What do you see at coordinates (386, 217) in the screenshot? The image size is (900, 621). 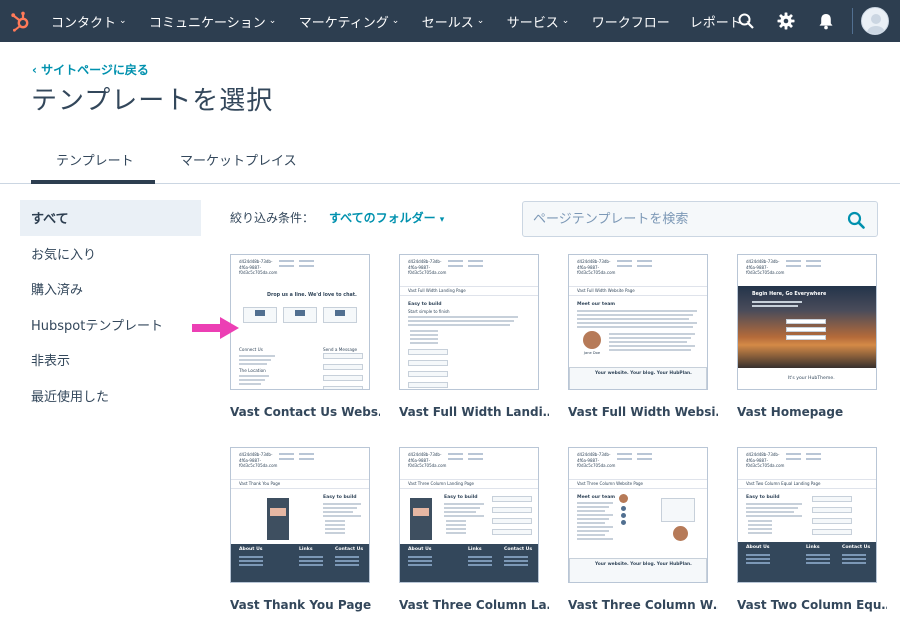 I see `folder-filter-dropdown: すべてのフォルダー ▾` at bounding box center [386, 217].